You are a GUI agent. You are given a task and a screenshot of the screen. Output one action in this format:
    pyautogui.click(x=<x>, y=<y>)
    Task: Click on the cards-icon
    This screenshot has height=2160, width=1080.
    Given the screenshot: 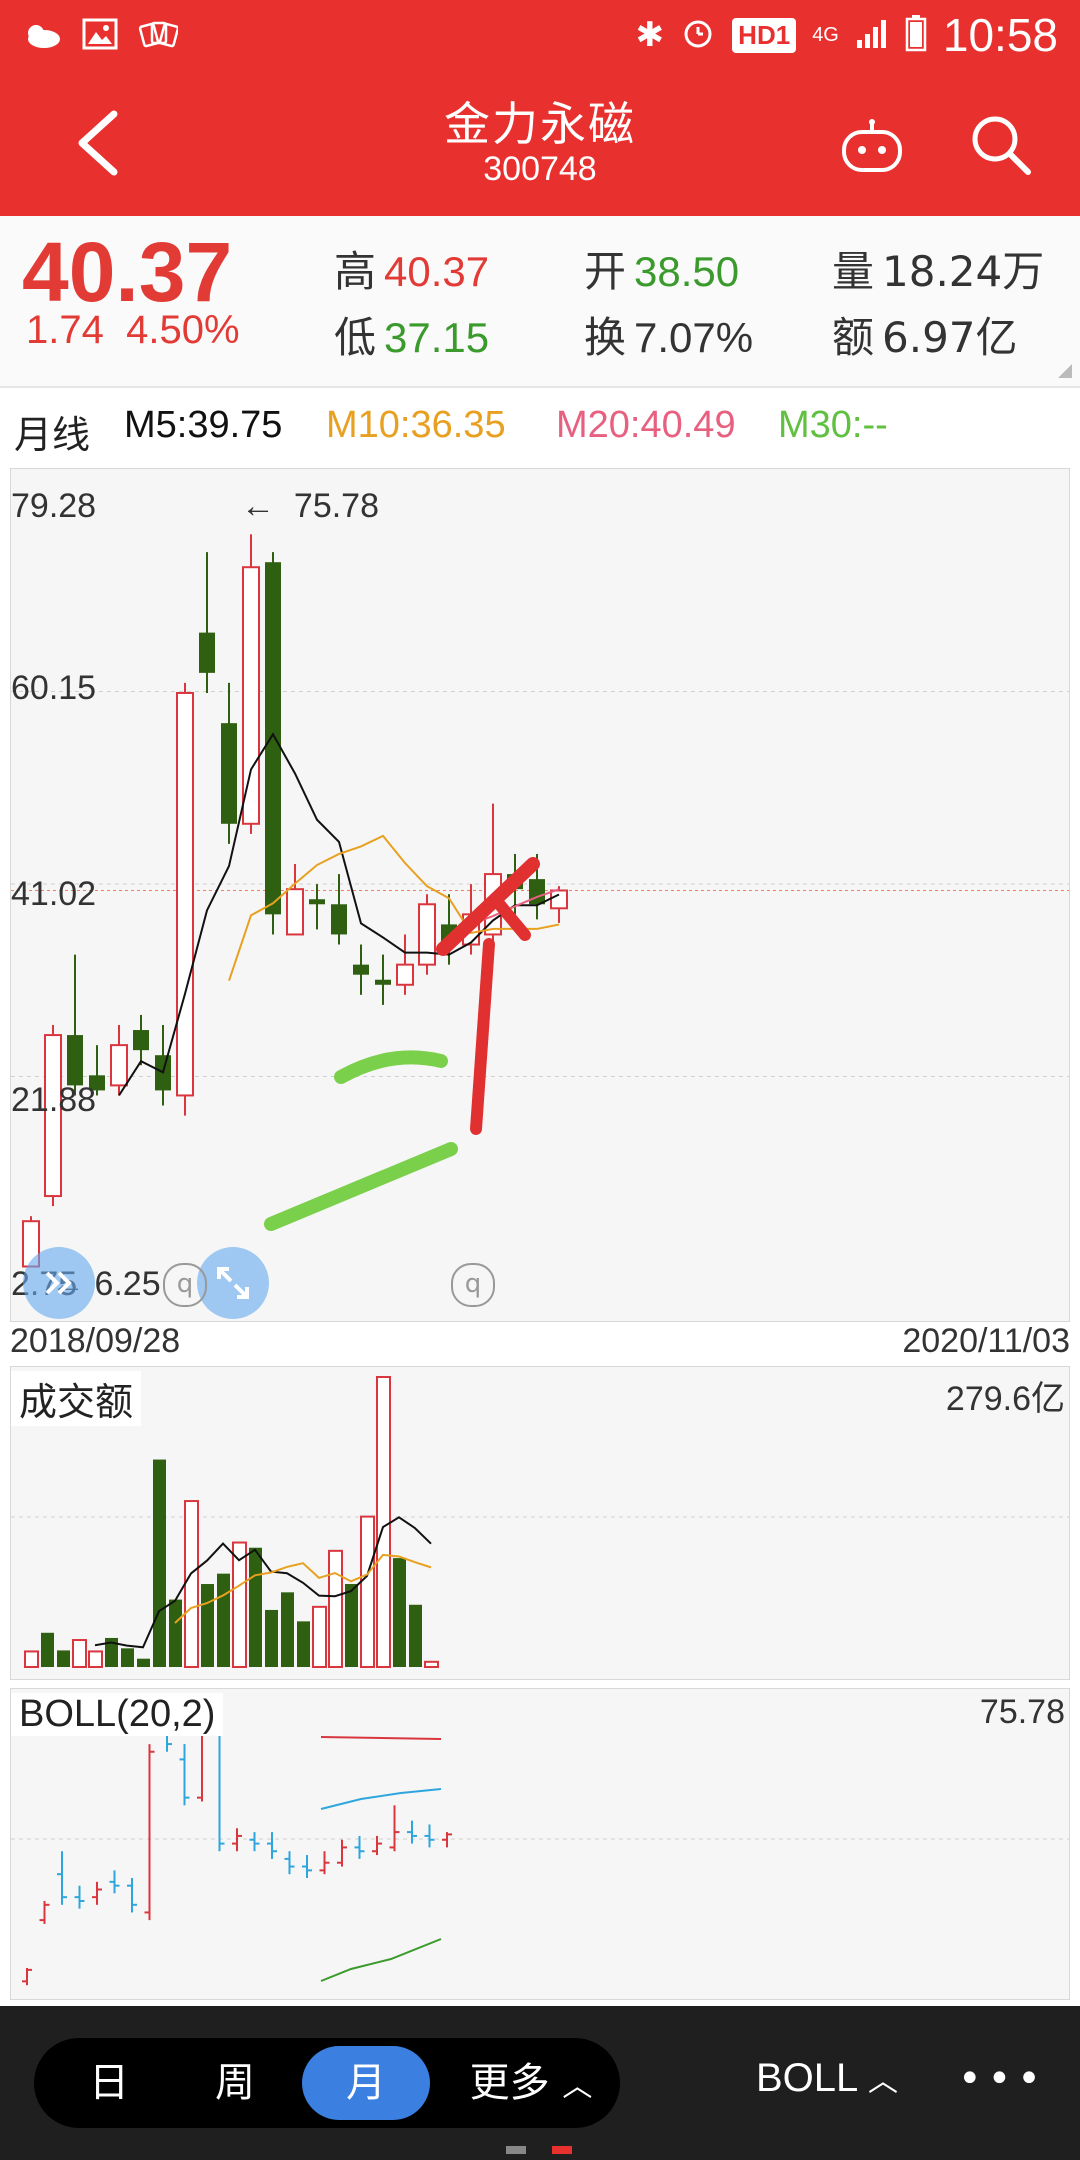 What is the action you would take?
    pyautogui.click(x=158, y=34)
    